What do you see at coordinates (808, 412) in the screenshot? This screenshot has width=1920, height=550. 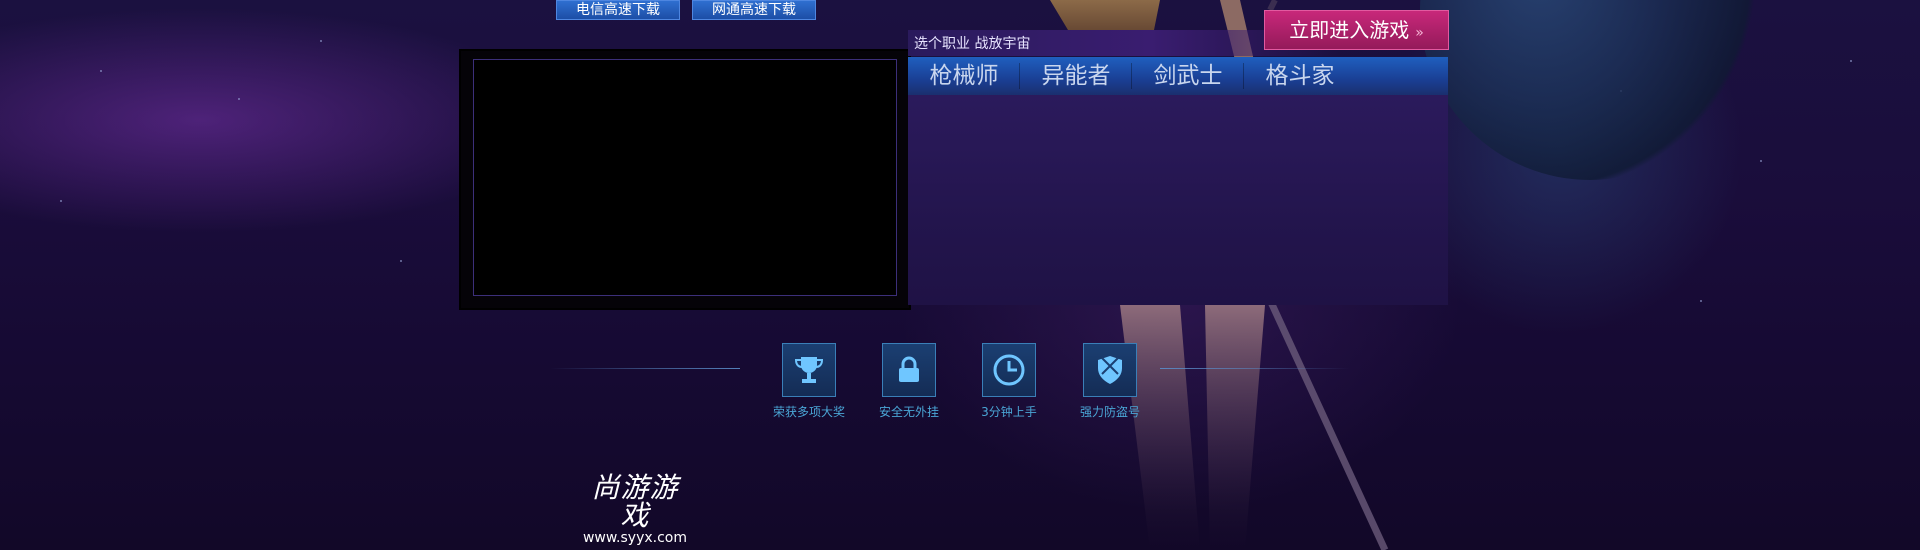 I see `feature-label: 荣获多项大奖` at bounding box center [808, 412].